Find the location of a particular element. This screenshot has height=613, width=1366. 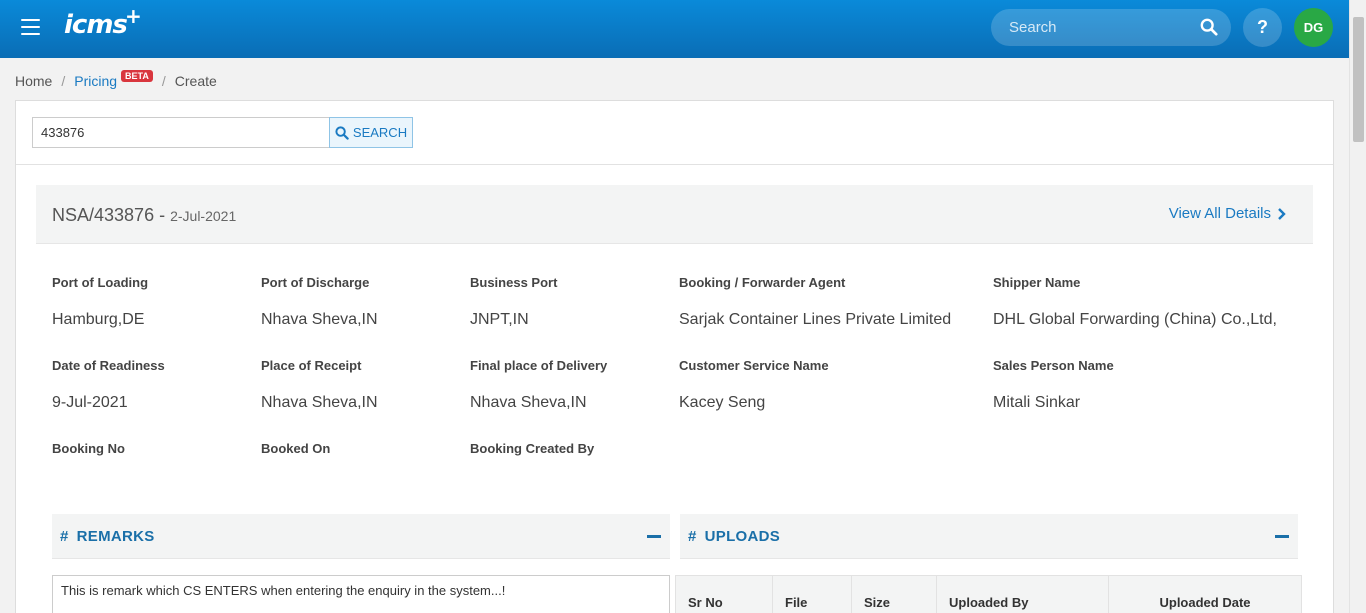

port-of-loading-label: Port of Loading is located at coordinates (100, 282).